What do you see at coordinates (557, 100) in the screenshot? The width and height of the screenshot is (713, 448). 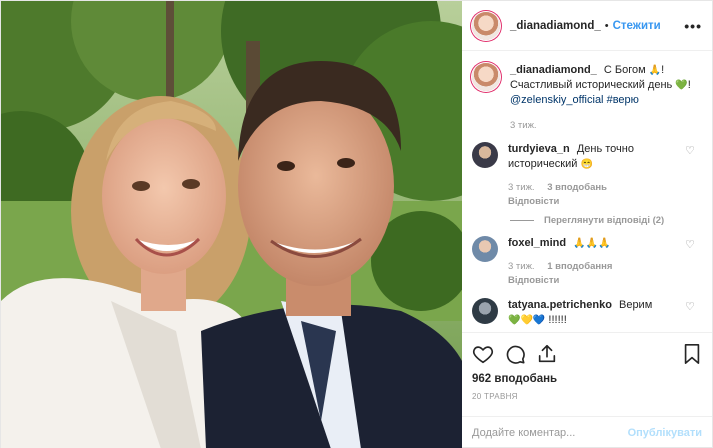 I see `caption-mention-link: @zelenskiy_official` at bounding box center [557, 100].